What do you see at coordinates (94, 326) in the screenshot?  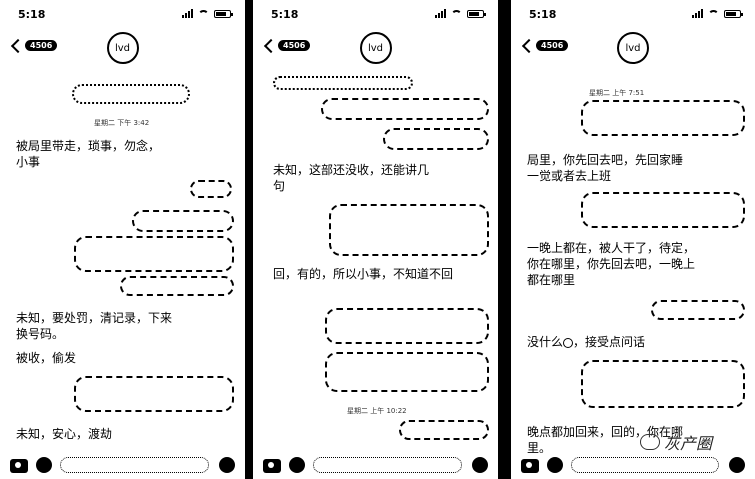 I see `message-text: 未知，要处罚，清记录，下来换号码。` at bounding box center [94, 326].